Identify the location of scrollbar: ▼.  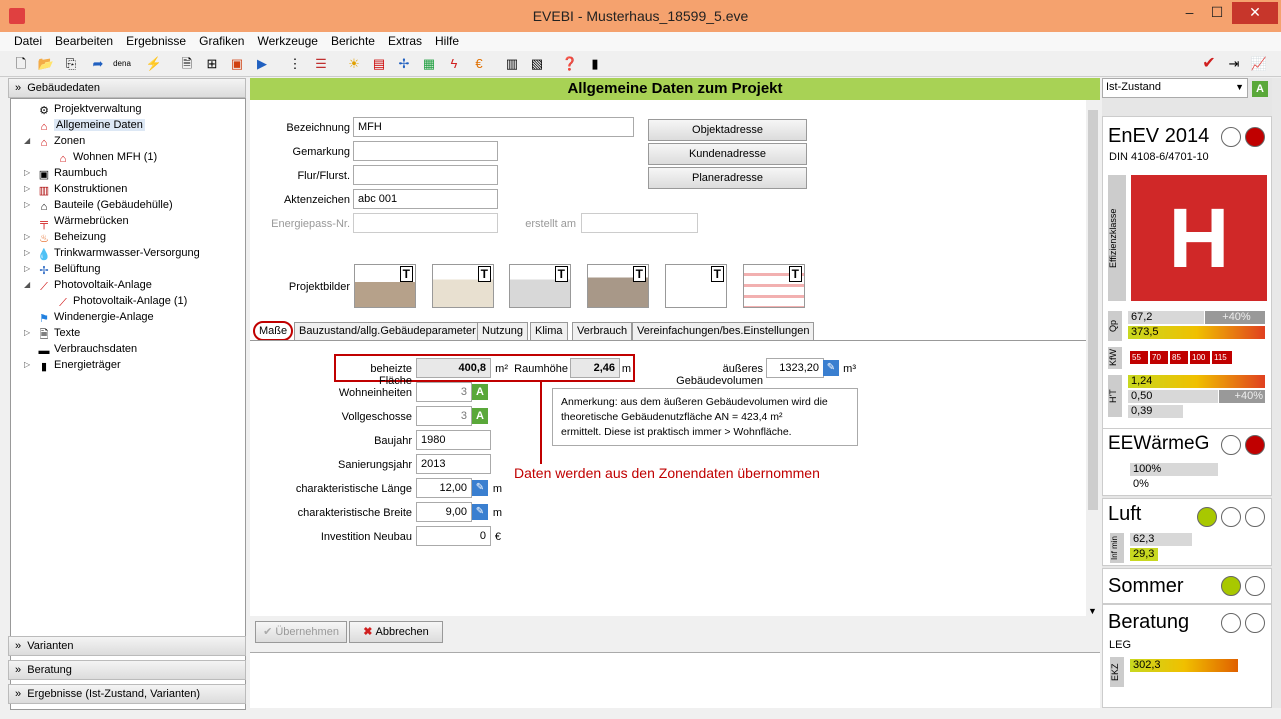
(1093, 358).